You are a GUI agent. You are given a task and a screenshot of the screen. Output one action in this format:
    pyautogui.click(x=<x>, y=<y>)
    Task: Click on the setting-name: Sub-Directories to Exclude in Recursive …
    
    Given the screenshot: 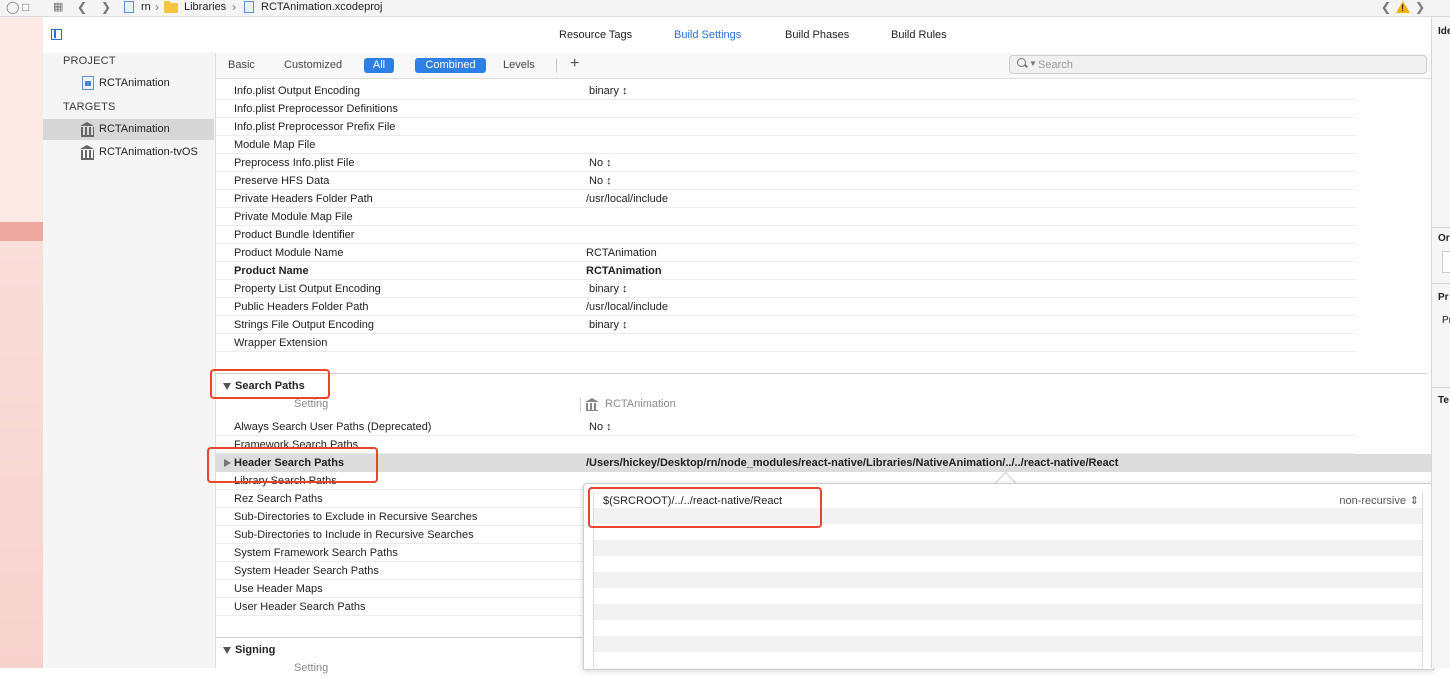 What is the action you would take?
    pyautogui.click(x=356, y=517)
    